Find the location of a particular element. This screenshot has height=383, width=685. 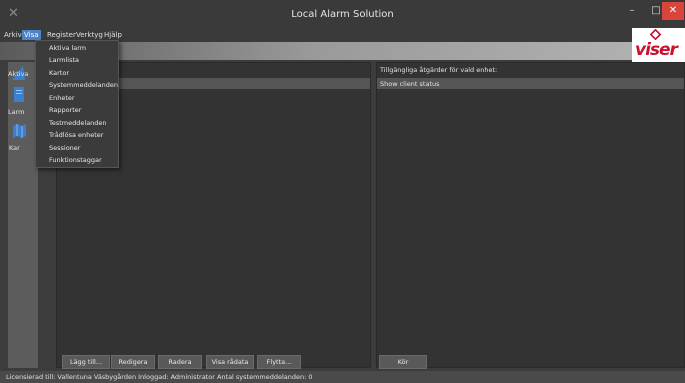

logo-text: viser is located at coordinates (656, 50).